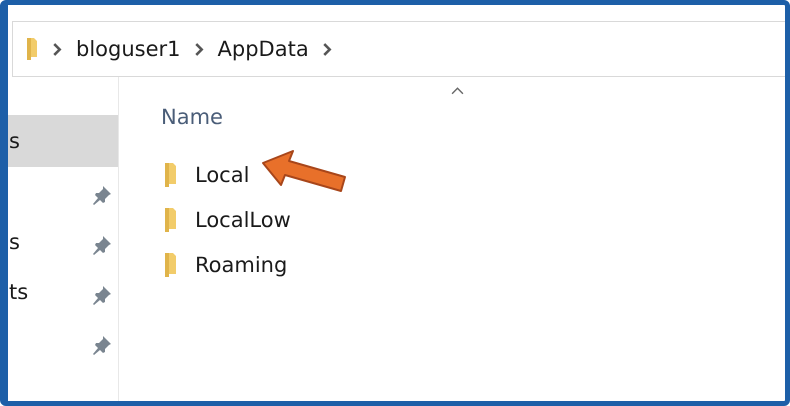  I want to click on breadcrumb-item: AppData, so click(263, 49).